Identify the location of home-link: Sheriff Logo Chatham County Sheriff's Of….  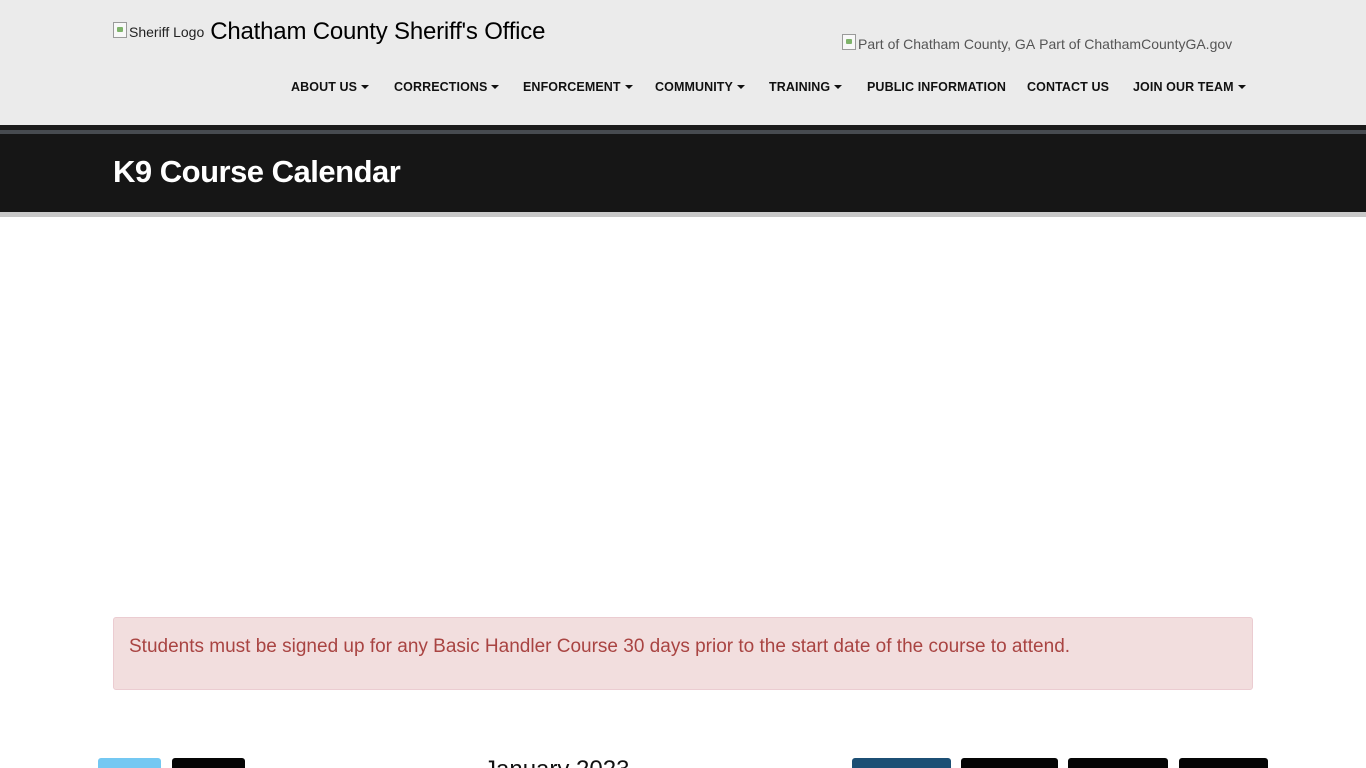
(329, 32).